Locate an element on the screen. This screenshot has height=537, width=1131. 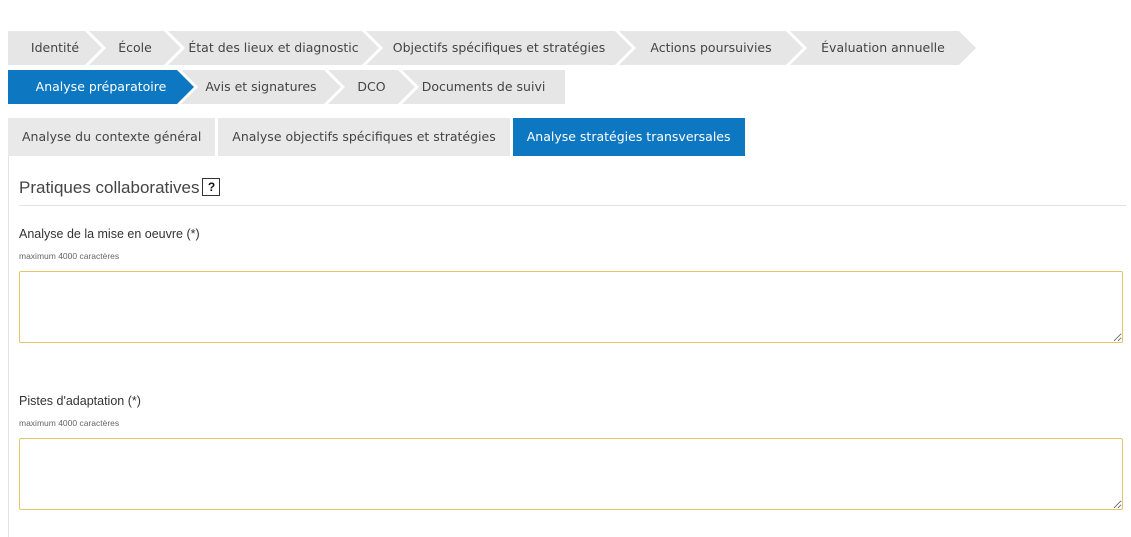
mise-en-oeuvre-hint: maximum 4000 caractères is located at coordinates (69, 256).